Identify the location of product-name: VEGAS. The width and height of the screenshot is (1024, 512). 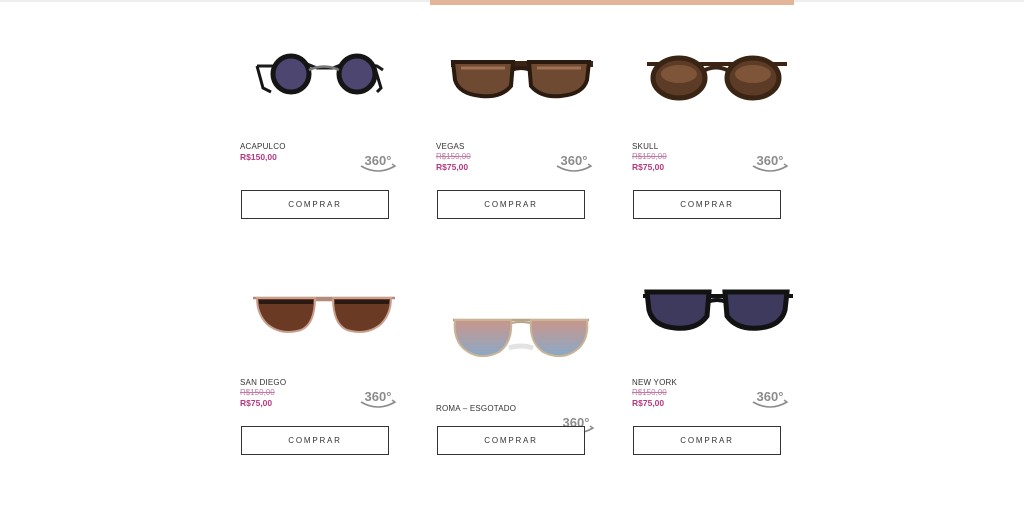
(450, 146).